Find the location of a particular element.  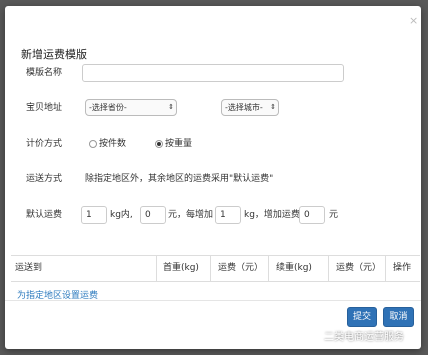

shipping-method-label: 运送方式 is located at coordinates (44, 179).